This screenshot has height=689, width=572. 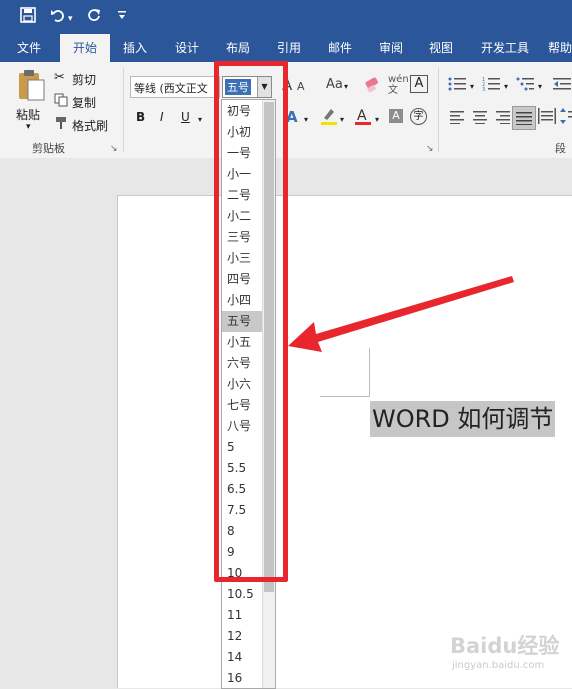 I want to click on scissors-icon: ✂, so click(x=59, y=77).